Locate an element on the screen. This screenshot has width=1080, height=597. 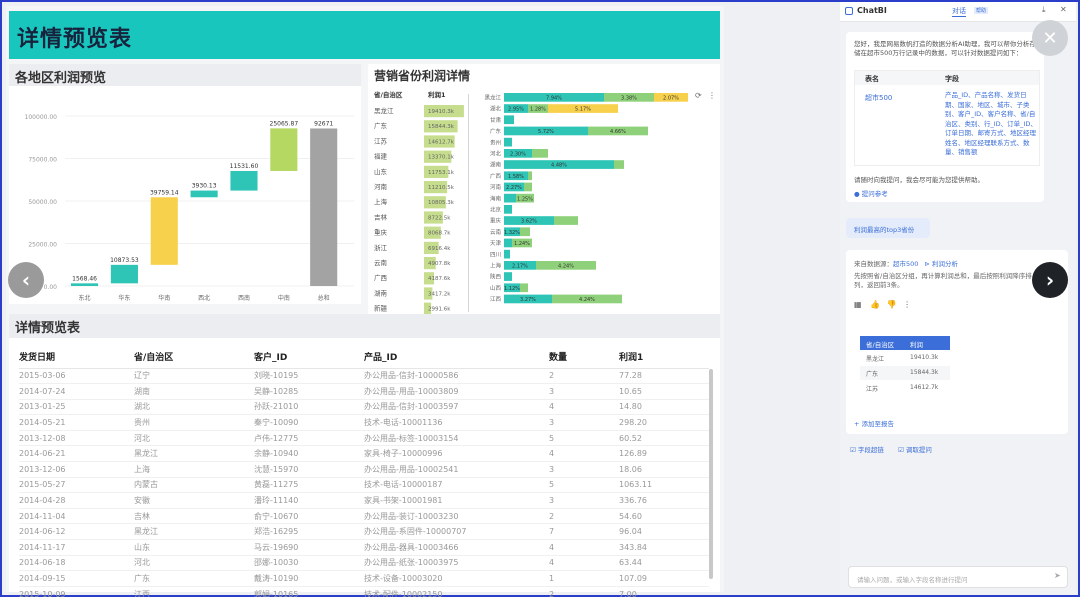
user-query-bubble: 利润最高的top3省份 is located at coordinates (888, 228).